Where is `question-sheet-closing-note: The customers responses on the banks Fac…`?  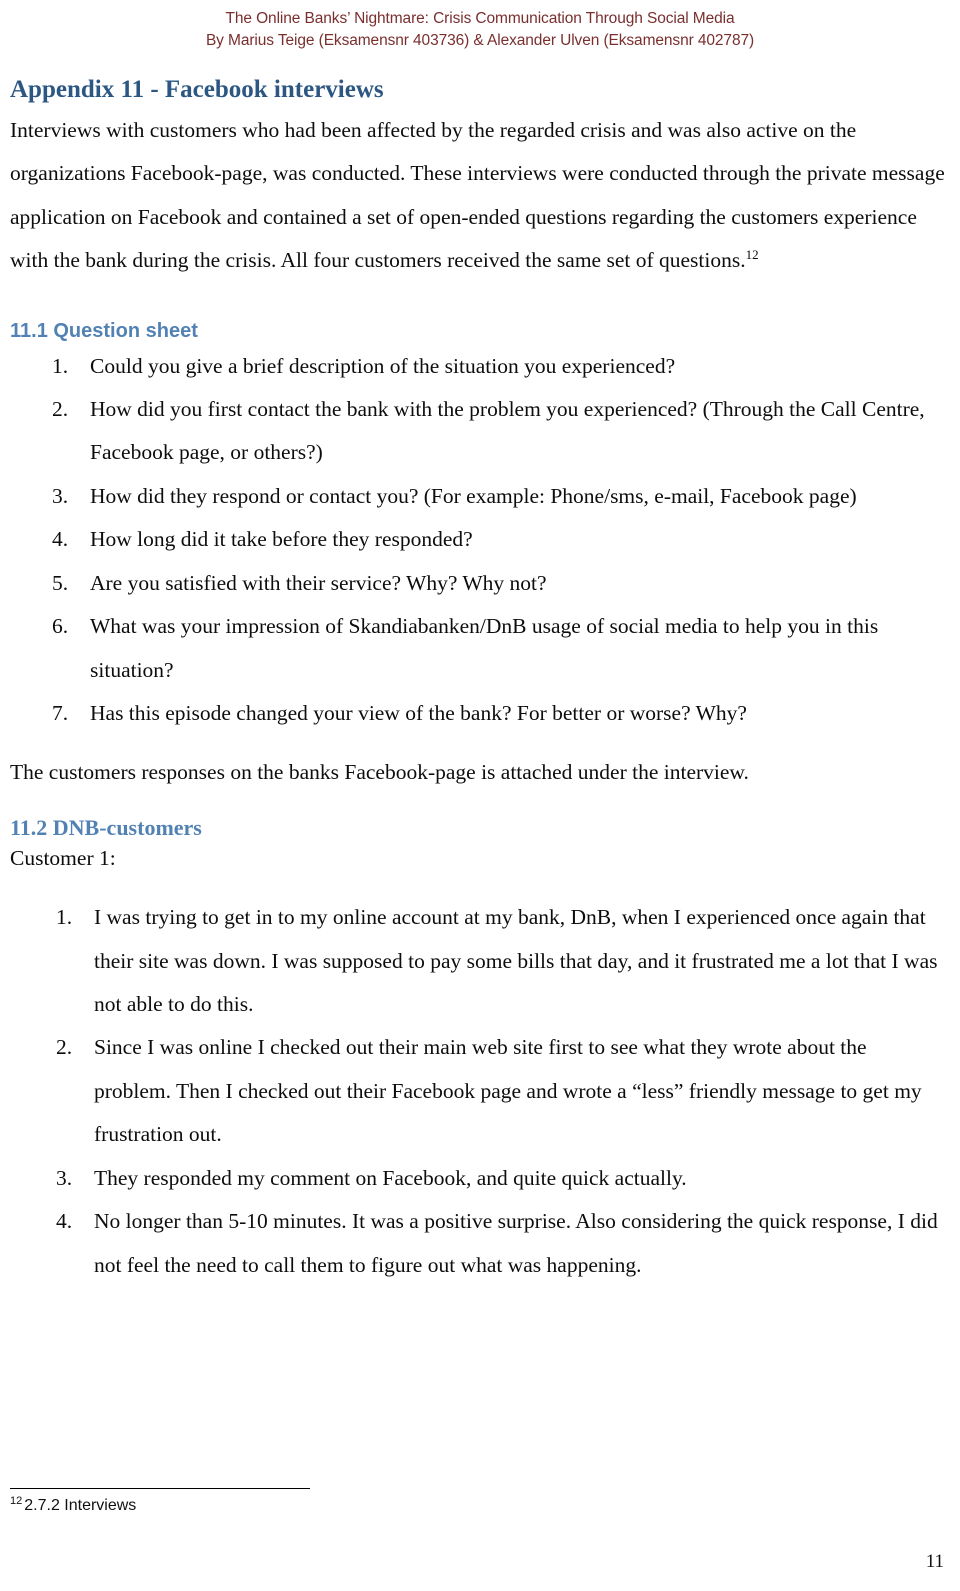 question-sheet-closing-note: The customers responses on the banks Fac… is located at coordinates (379, 772).